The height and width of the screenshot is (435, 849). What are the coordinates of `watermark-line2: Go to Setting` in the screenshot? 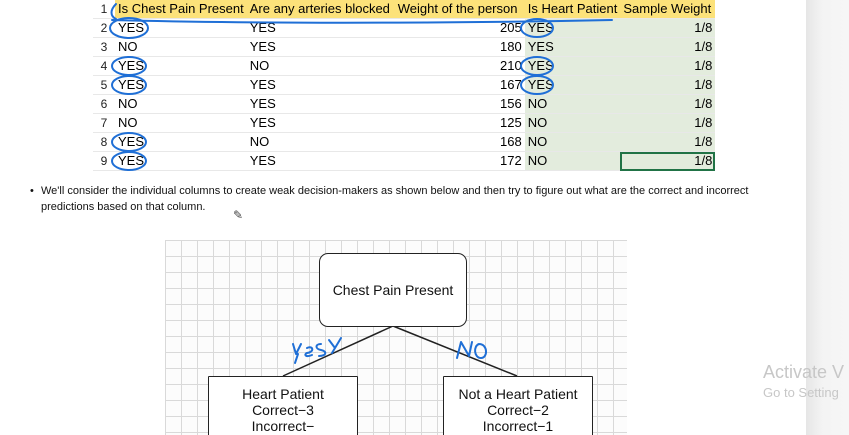 It's located at (801, 392).